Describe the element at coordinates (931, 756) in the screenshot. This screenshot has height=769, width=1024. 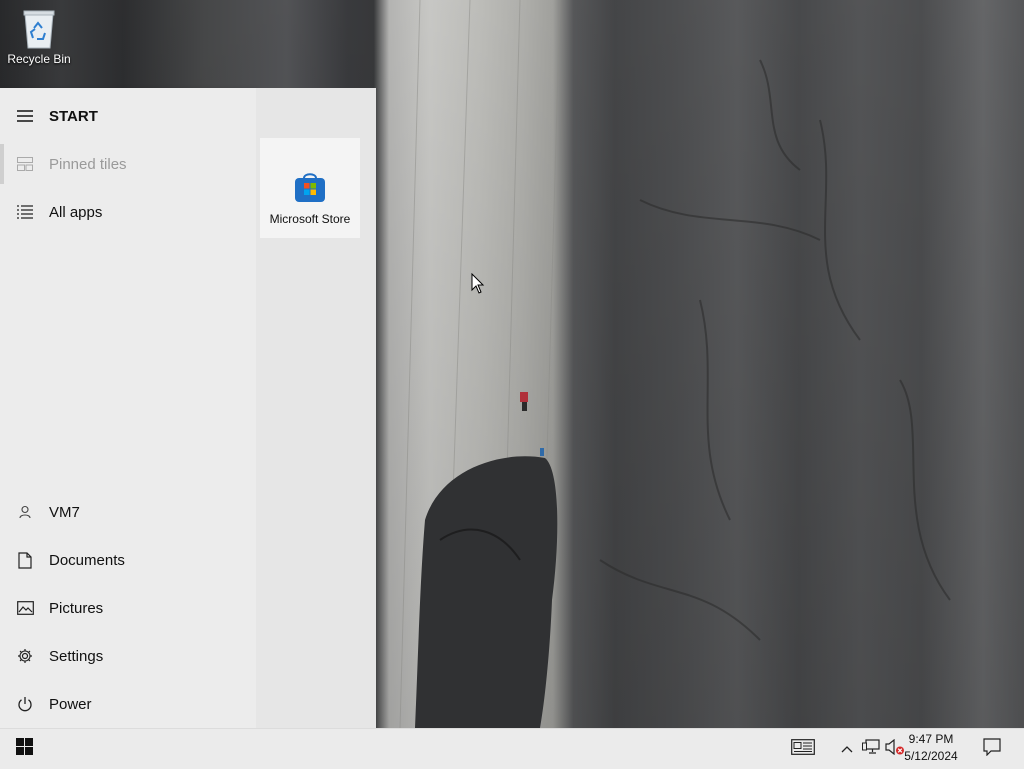
I see `clock-date: 5/12/2024` at that location.